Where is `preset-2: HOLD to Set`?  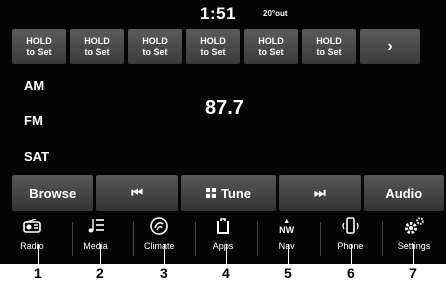
preset-2: HOLD to Set is located at coordinates (97, 46).